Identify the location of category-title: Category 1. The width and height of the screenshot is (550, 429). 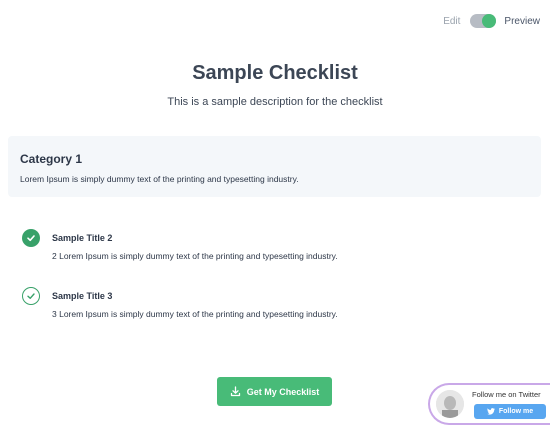
(51, 159).